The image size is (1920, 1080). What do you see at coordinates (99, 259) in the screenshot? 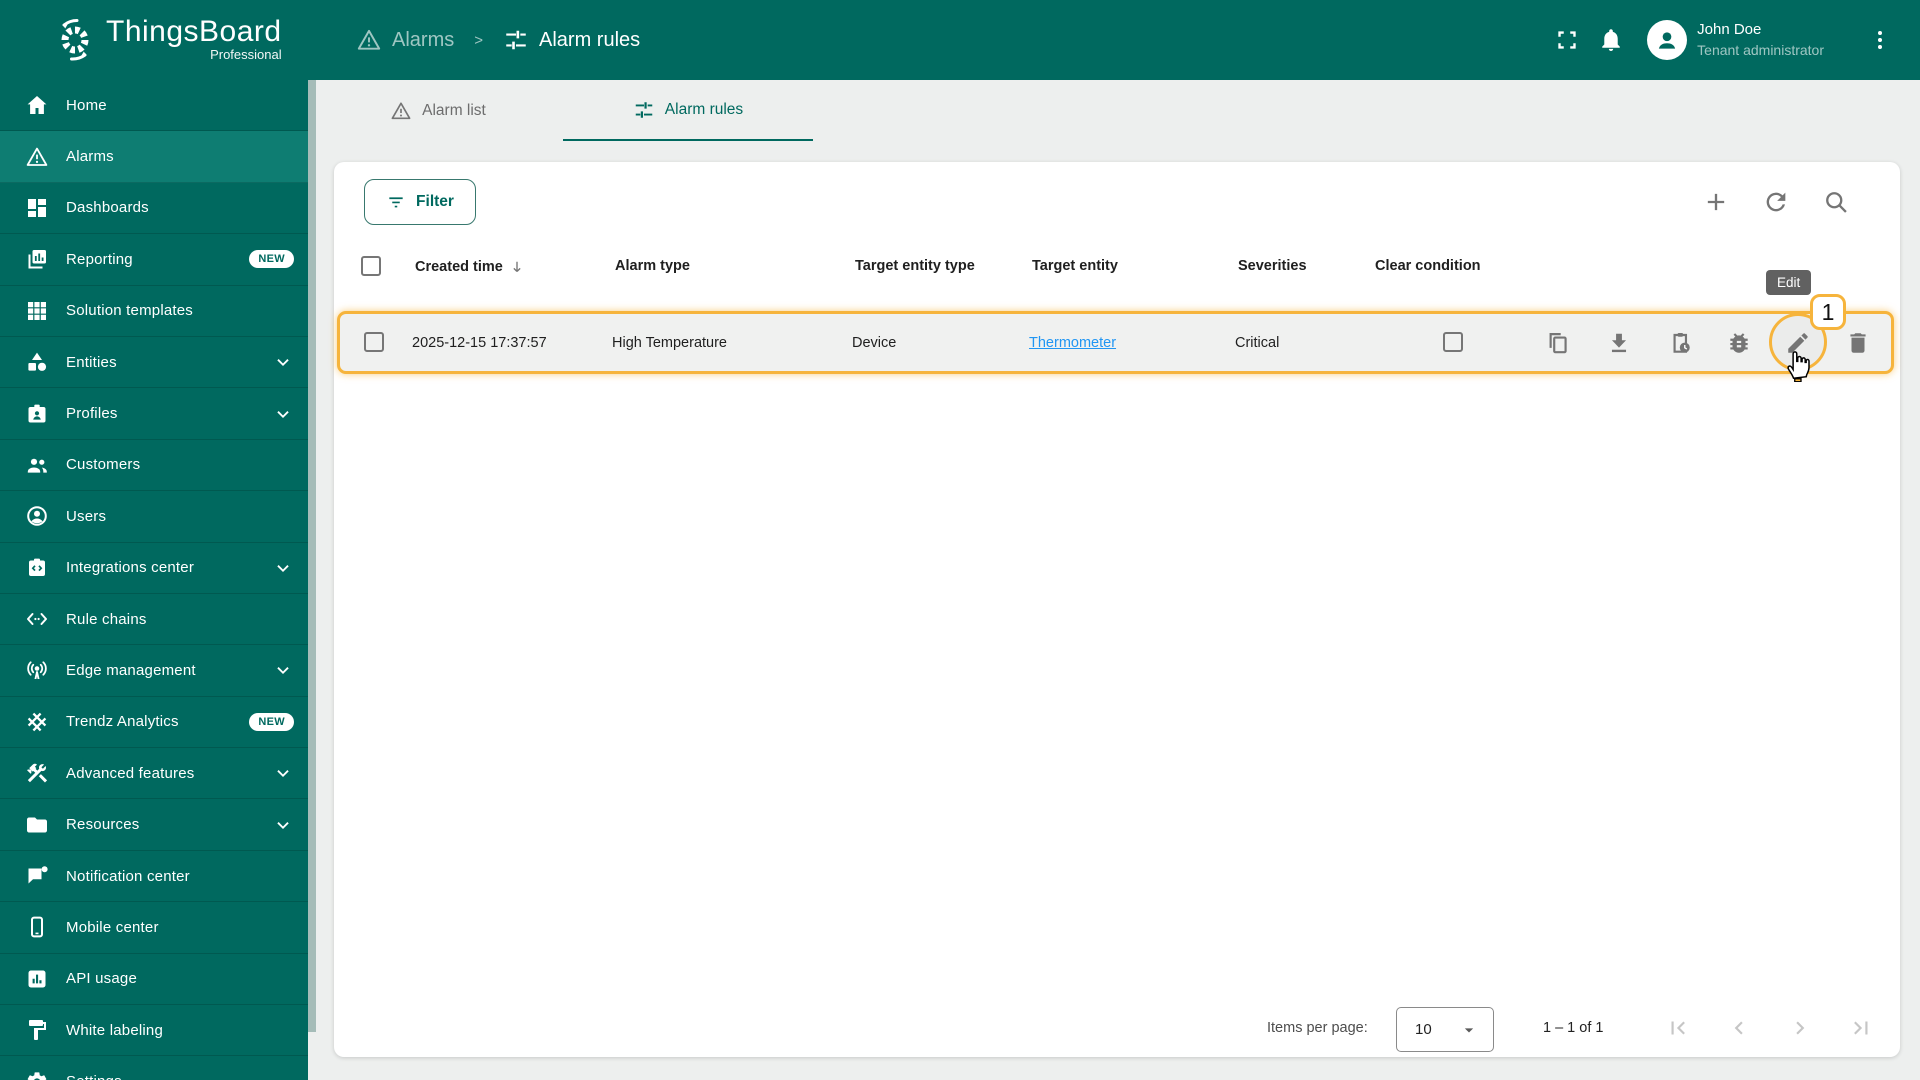
I see `sidebar-item-label: Reporting` at bounding box center [99, 259].